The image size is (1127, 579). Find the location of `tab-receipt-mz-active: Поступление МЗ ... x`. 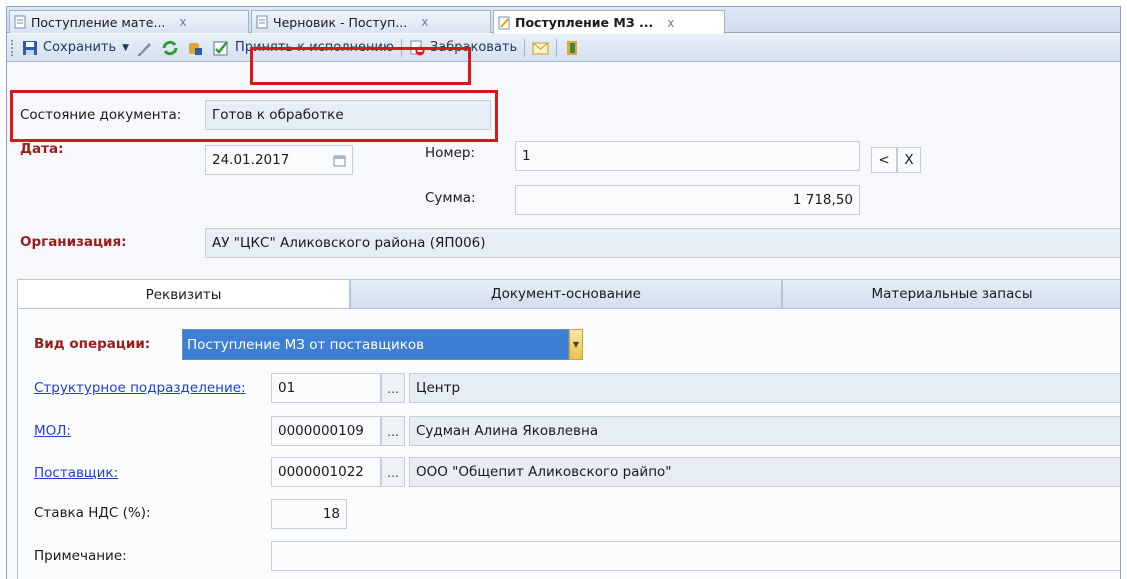

tab-receipt-mz-active: Поступление МЗ ... x is located at coordinates (609, 22).